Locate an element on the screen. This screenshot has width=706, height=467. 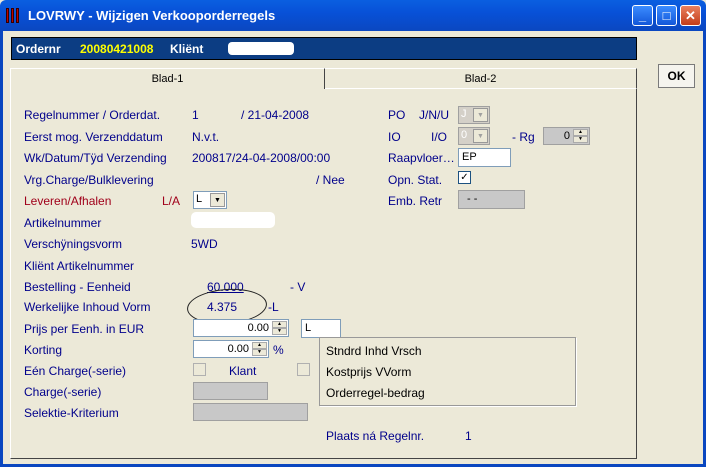
po-select-value: J is located at coordinates (464, 114).